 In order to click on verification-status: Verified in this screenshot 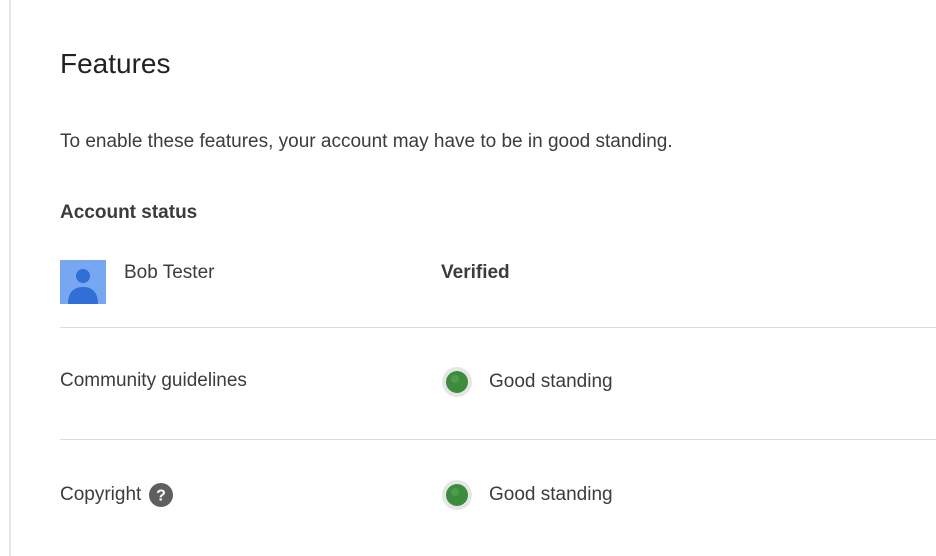, I will do `click(475, 272)`.